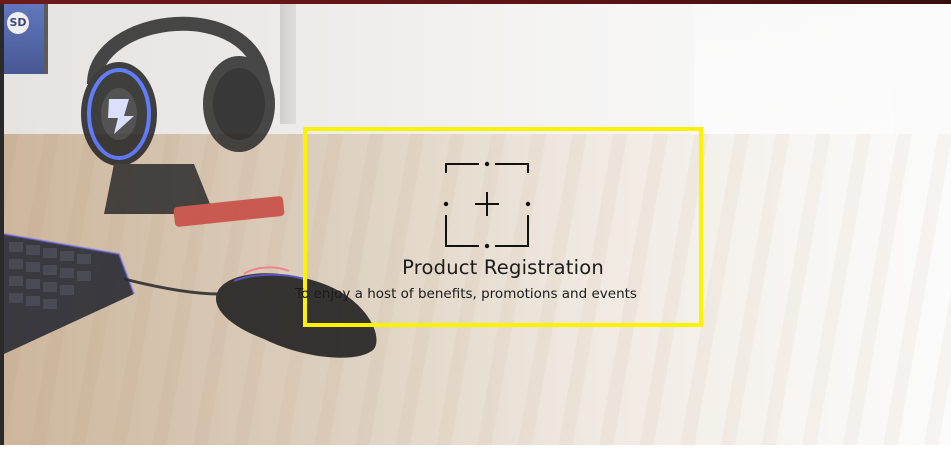 This screenshot has width=951, height=449. Describe the element at coordinates (2, 226) in the screenshot. I see `left-edge-bar` at that location.